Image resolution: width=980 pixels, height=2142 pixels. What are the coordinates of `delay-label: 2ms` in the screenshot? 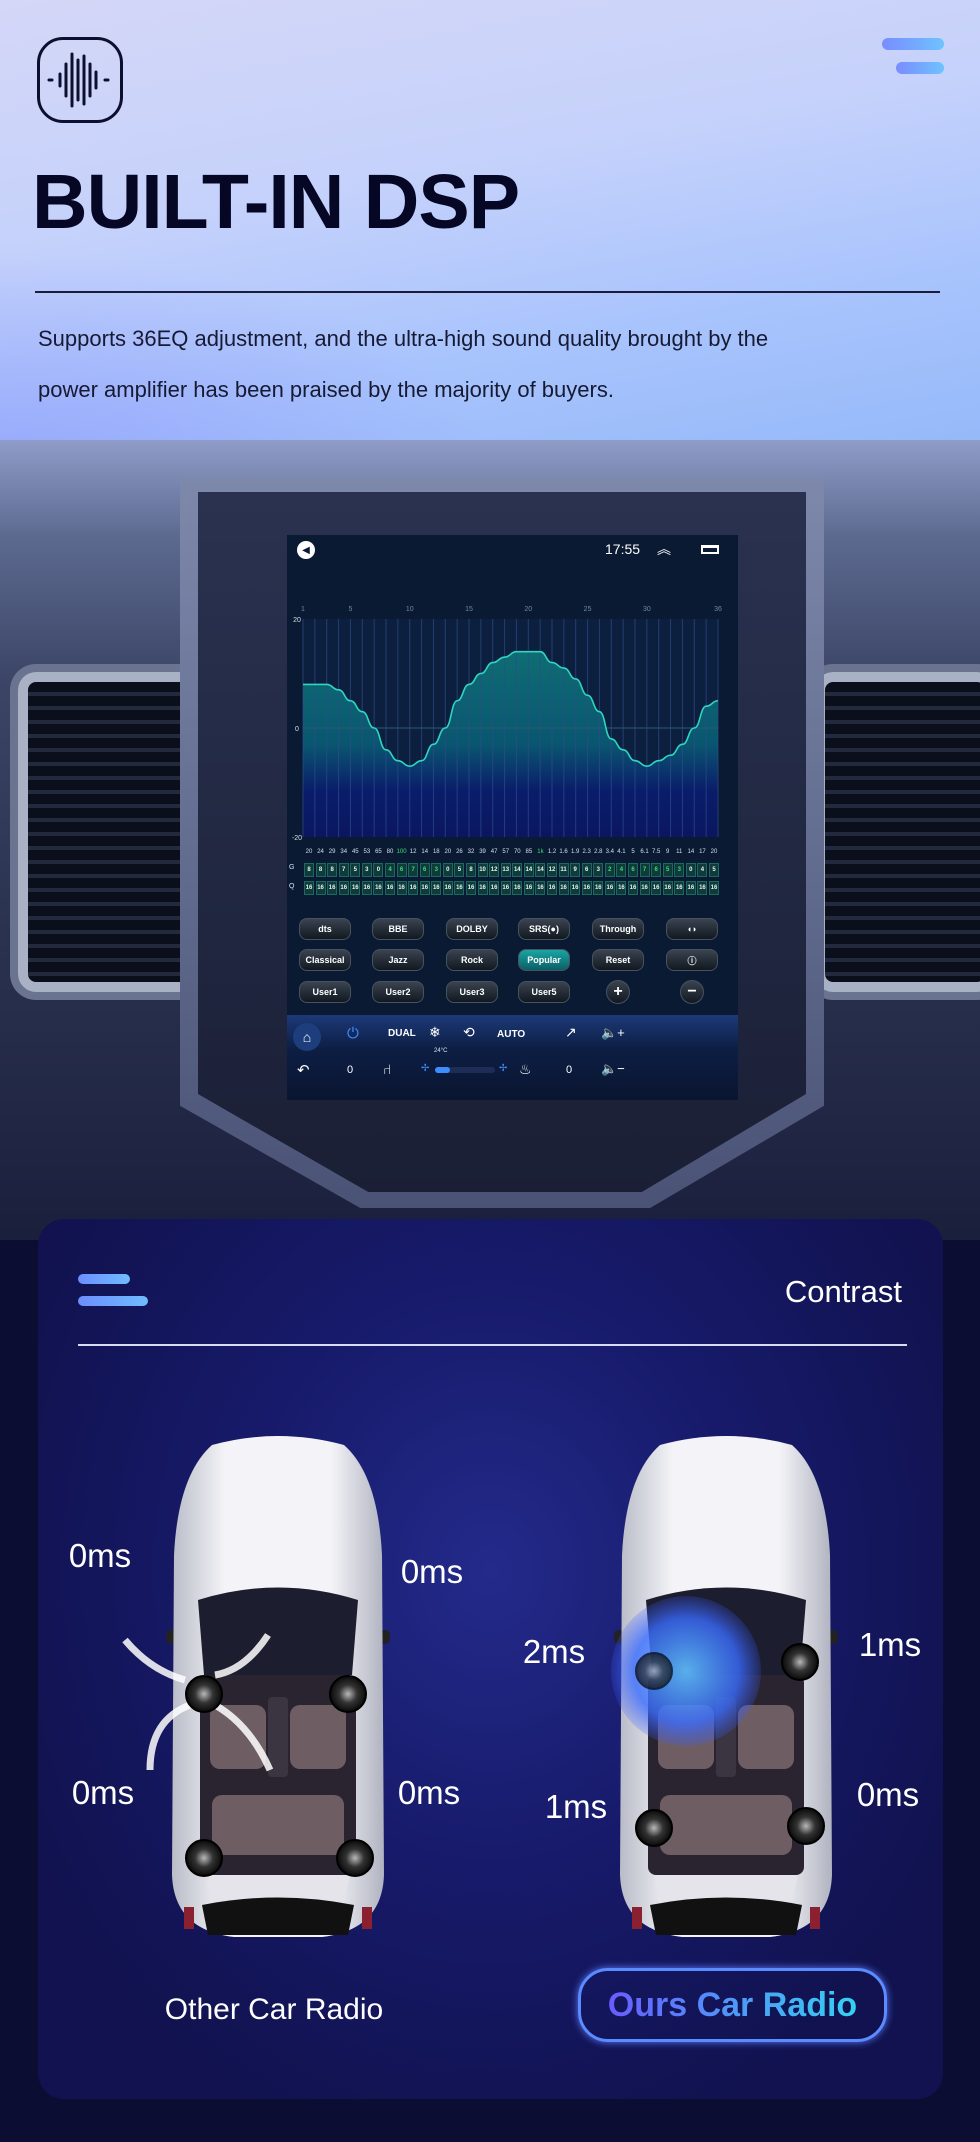 It's located at (554, 1651).